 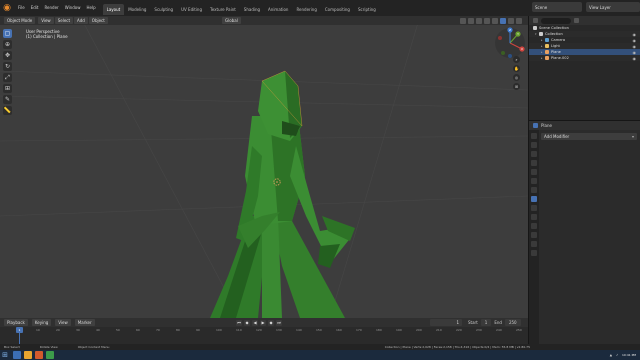 What do you see at coordinates (21, 8) in the screenshot?
I see `menu-file: File` at bounding box center [21, 8].